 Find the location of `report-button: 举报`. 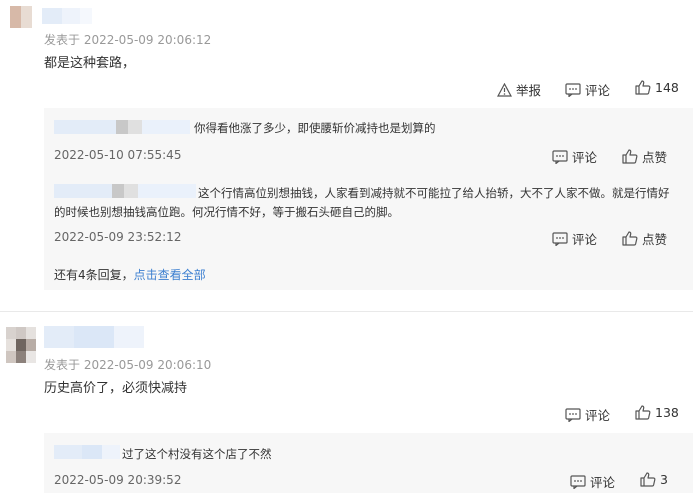

report-button: 举报 is located at coordinates (519, 89).